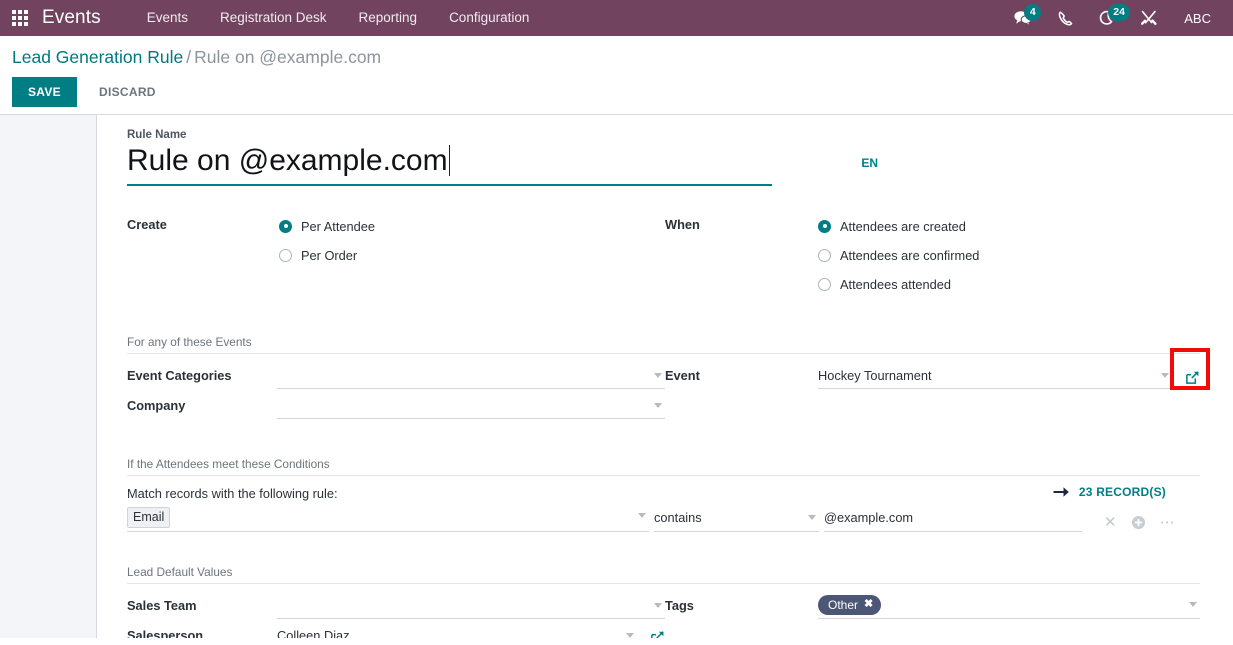 This screenshot has width=1233, height=645. I want to click on messages-badge: 4, so click(1033, 12).